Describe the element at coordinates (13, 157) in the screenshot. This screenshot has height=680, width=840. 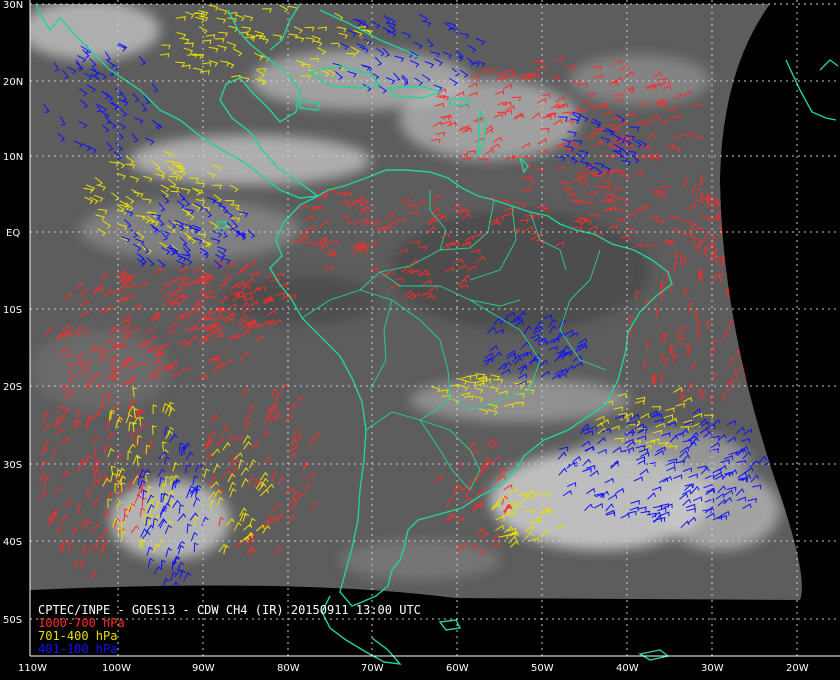
I see `lat-label: 10N` at that location.